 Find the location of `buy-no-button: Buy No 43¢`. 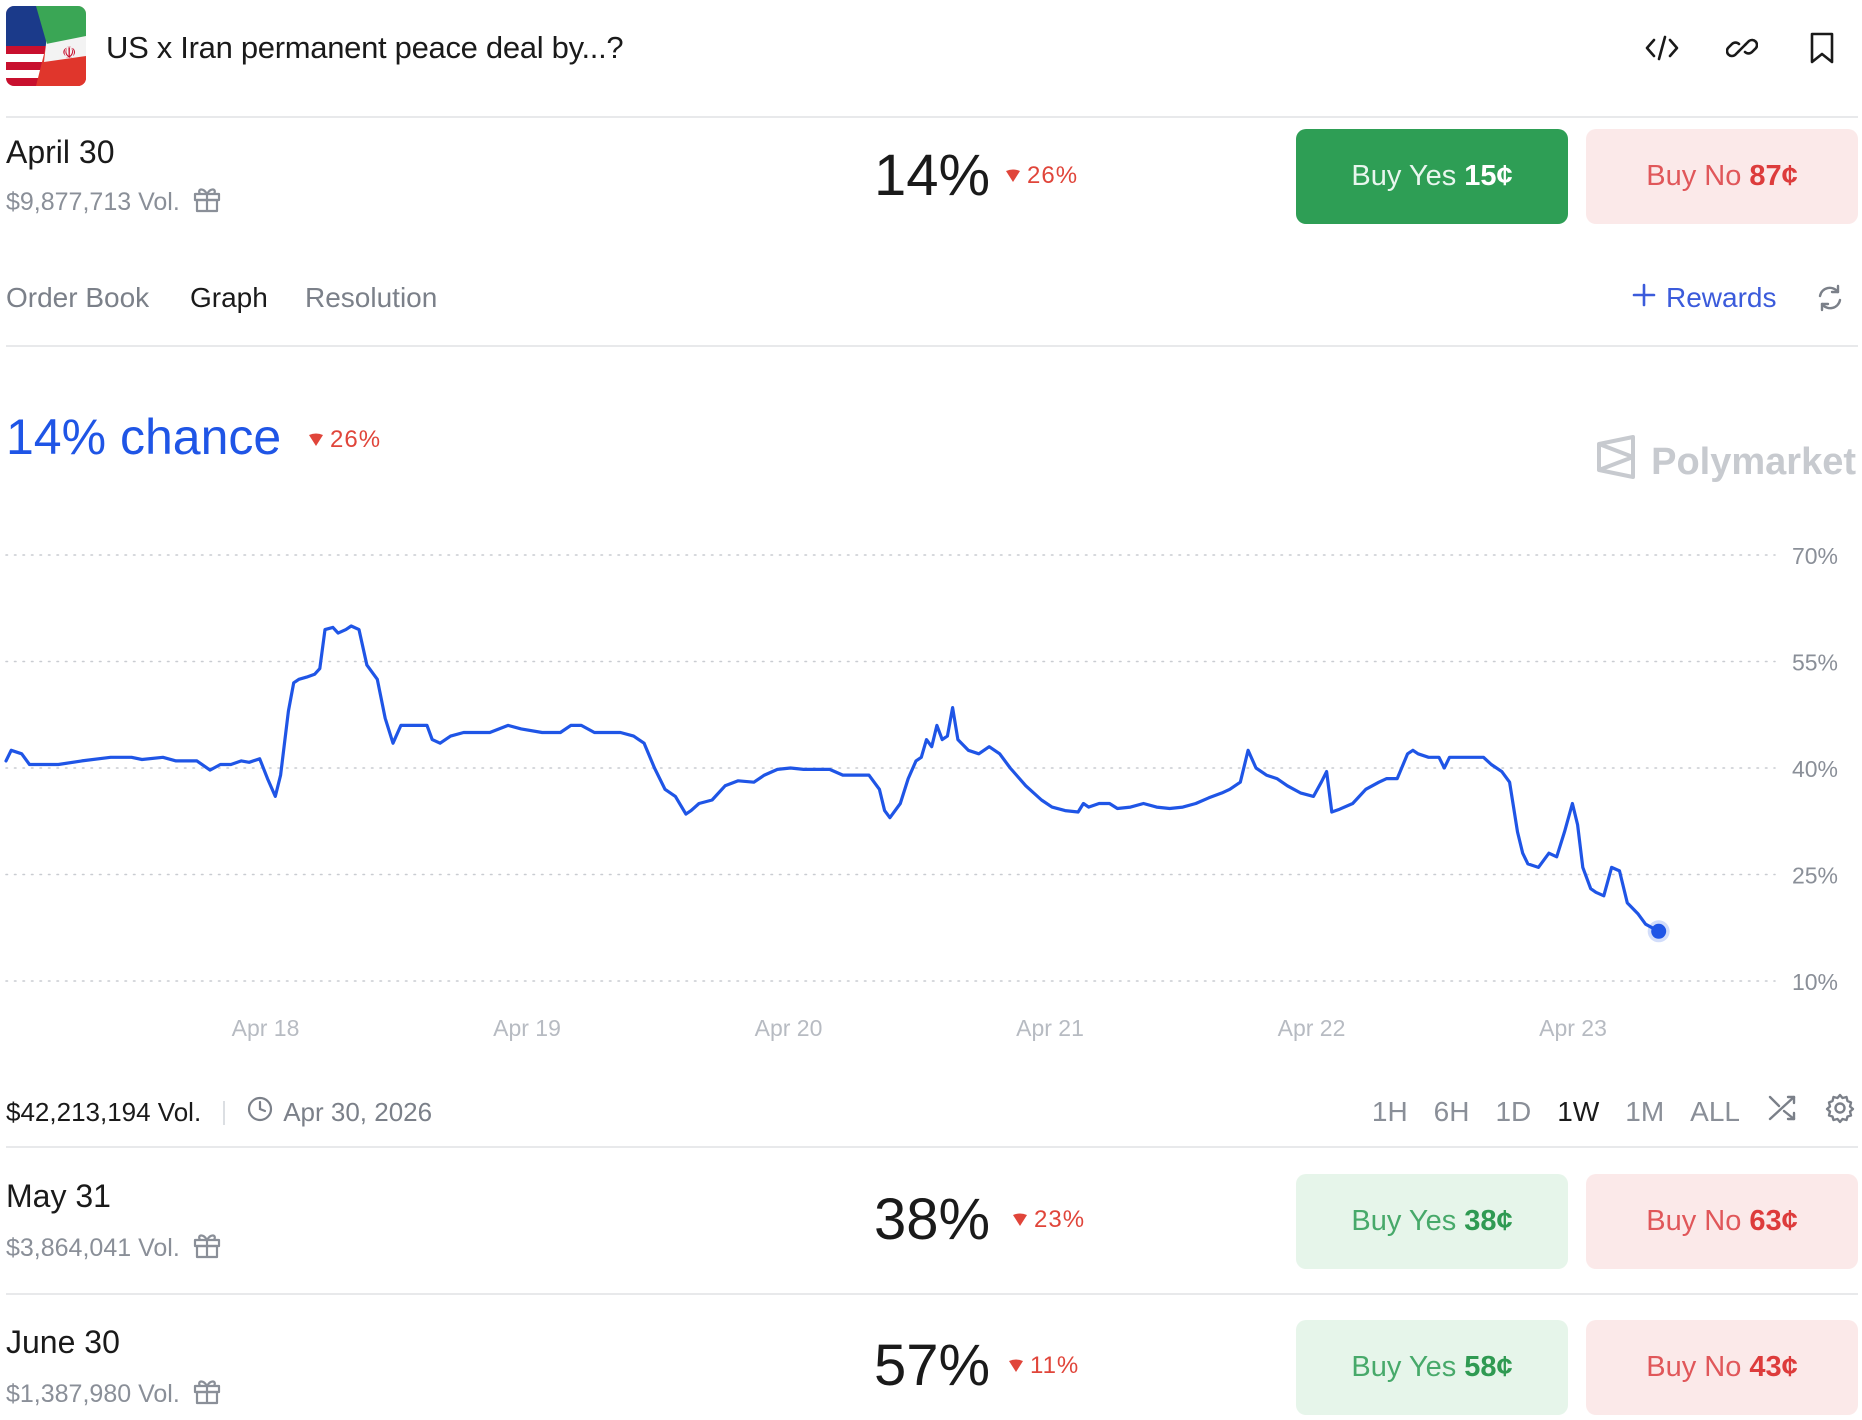

buy-no-button: Buy No 43¢ is located at coordinates (1722, 1367).